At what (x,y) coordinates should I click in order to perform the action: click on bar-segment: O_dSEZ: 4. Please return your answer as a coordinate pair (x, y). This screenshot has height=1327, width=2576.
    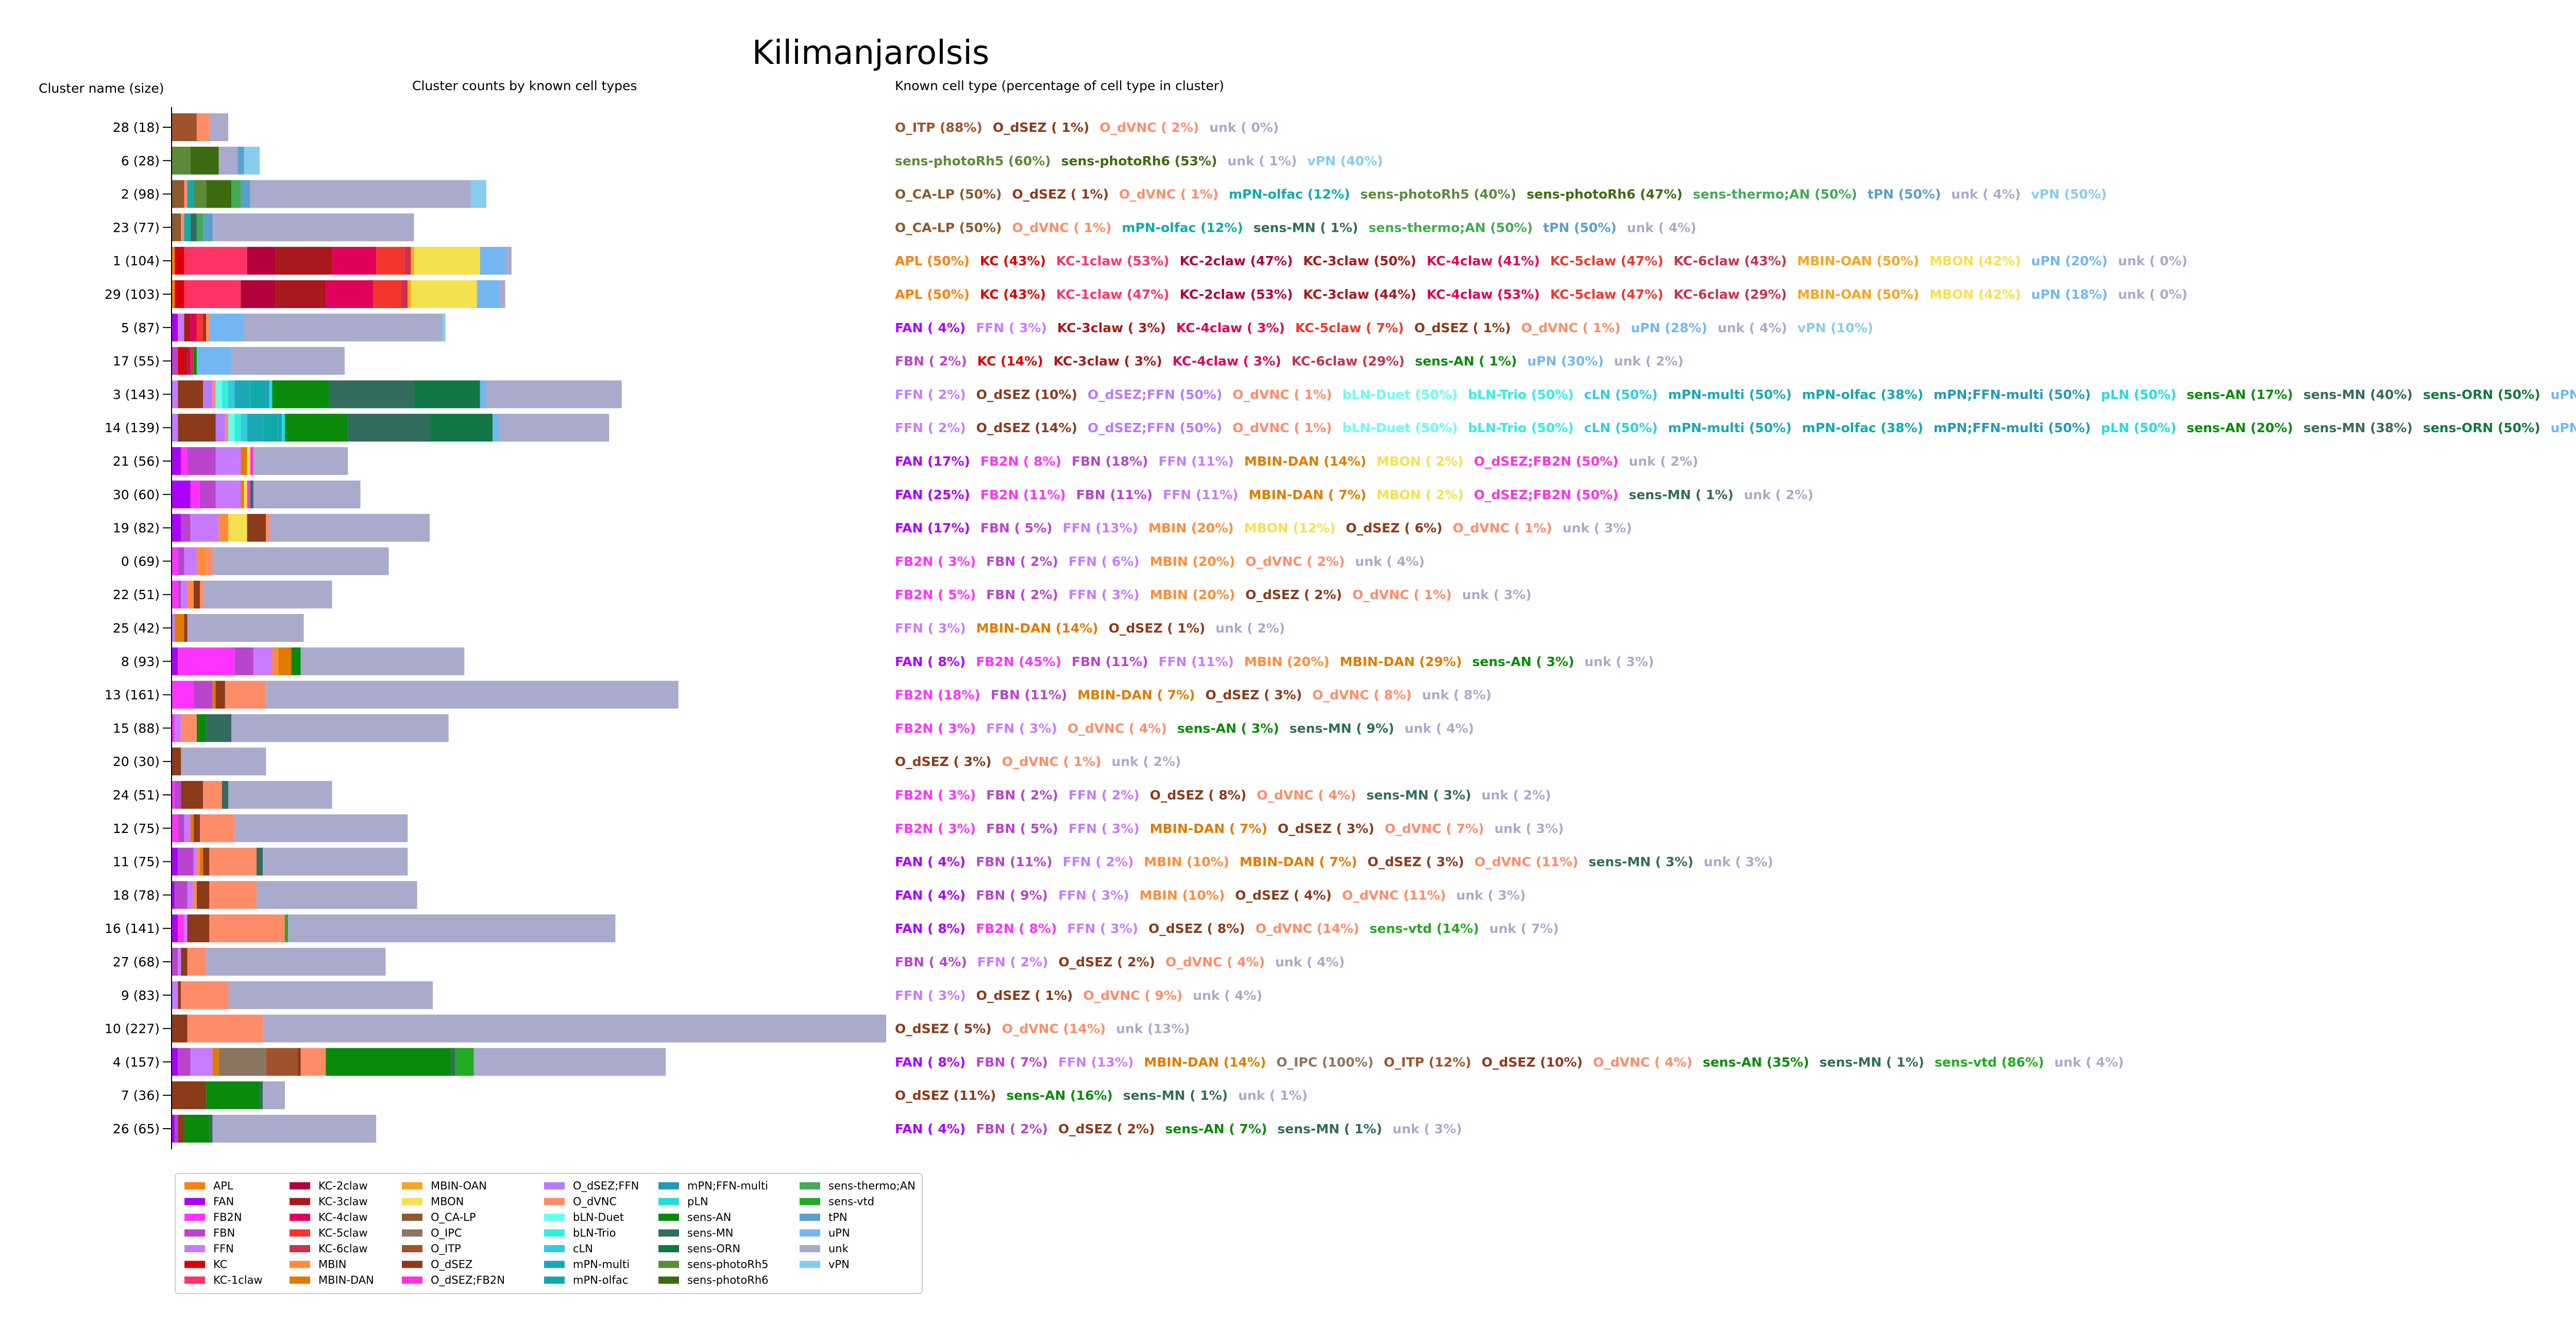
    Looking at the image, I should click on (203, 895).